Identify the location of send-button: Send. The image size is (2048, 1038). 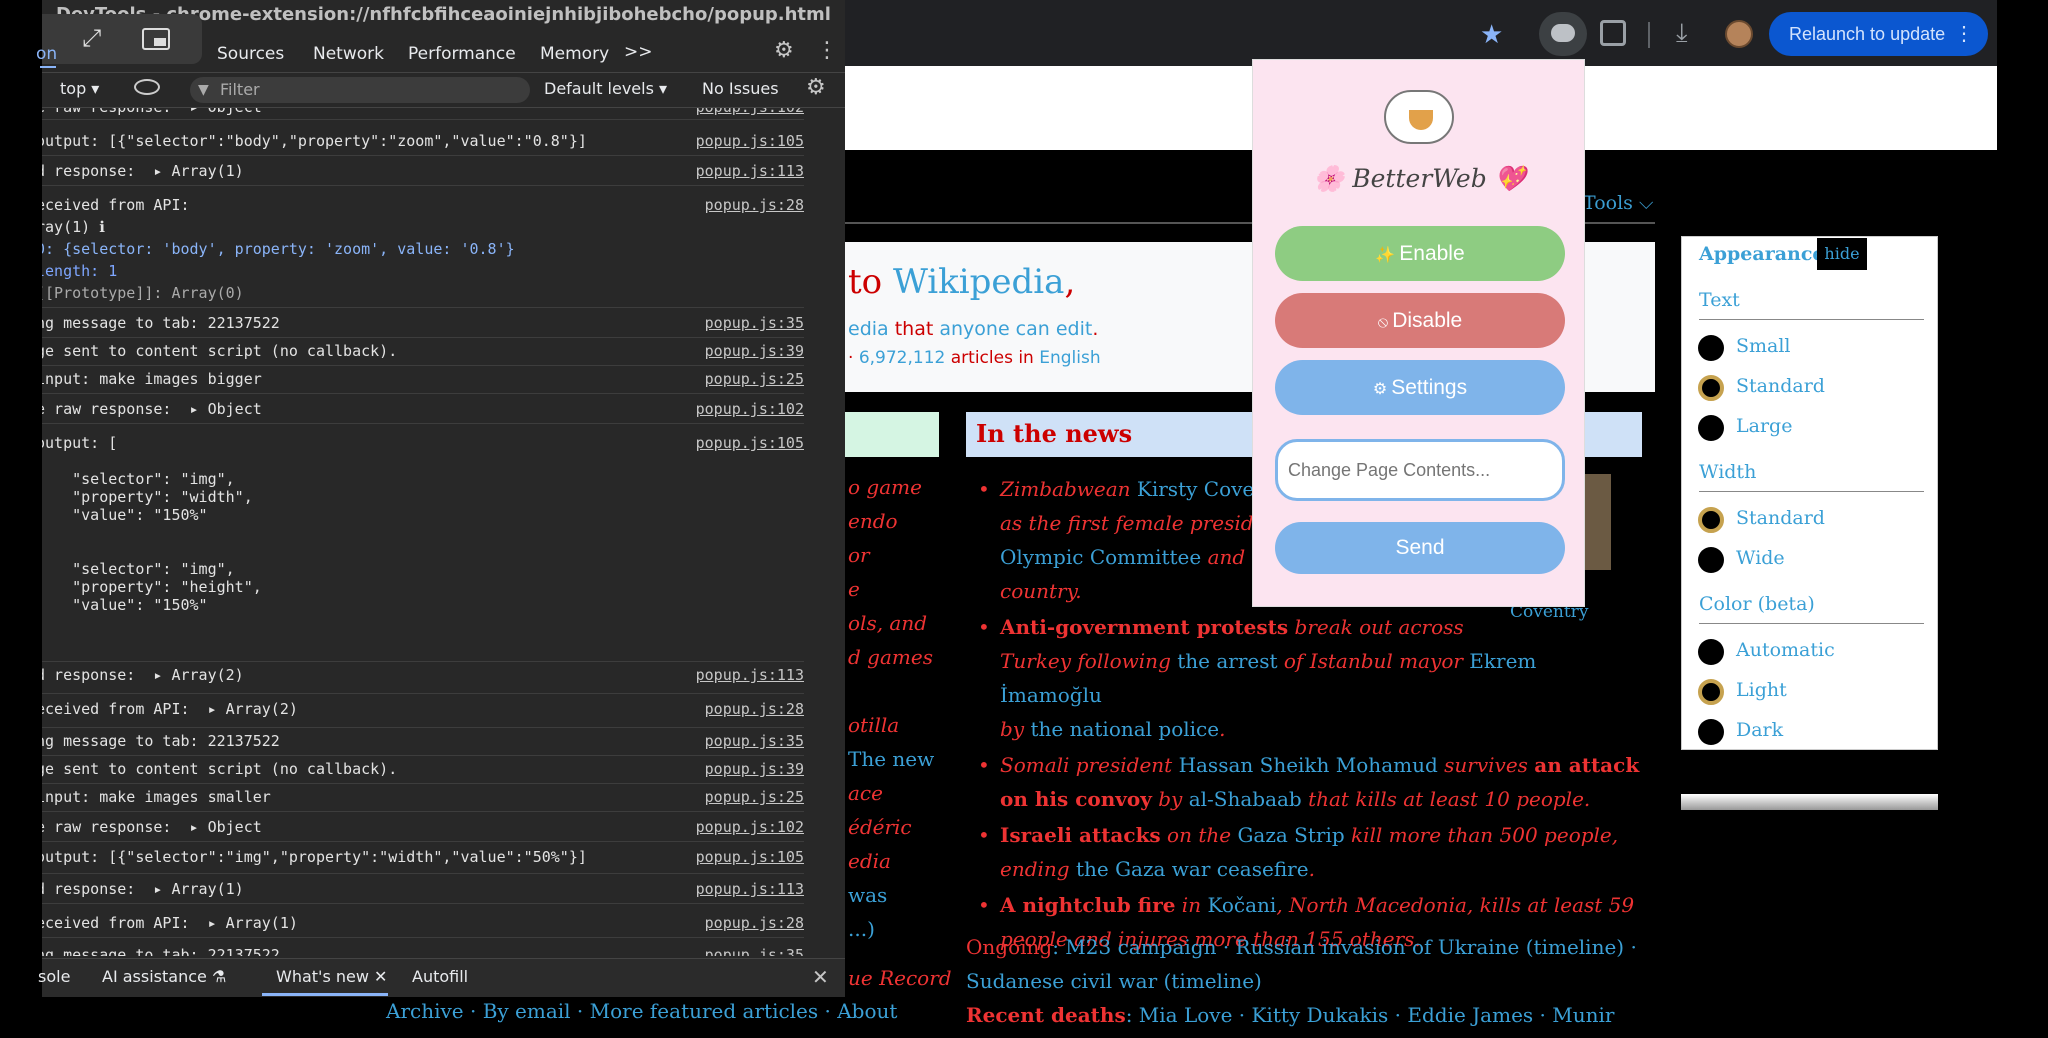
(1420, 548).